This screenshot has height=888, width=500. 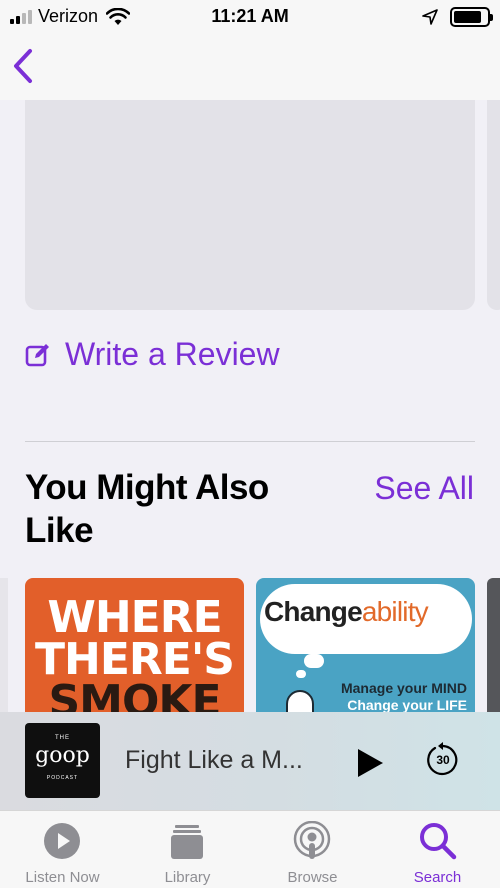 I want to click on tab-label: Search, so click(x=437, y=877).